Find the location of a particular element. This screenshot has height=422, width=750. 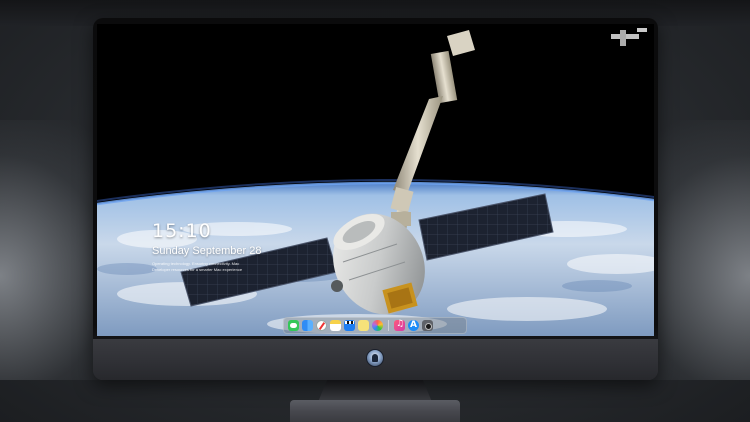

monitor-stand-base is located at coordinates (375, 411).